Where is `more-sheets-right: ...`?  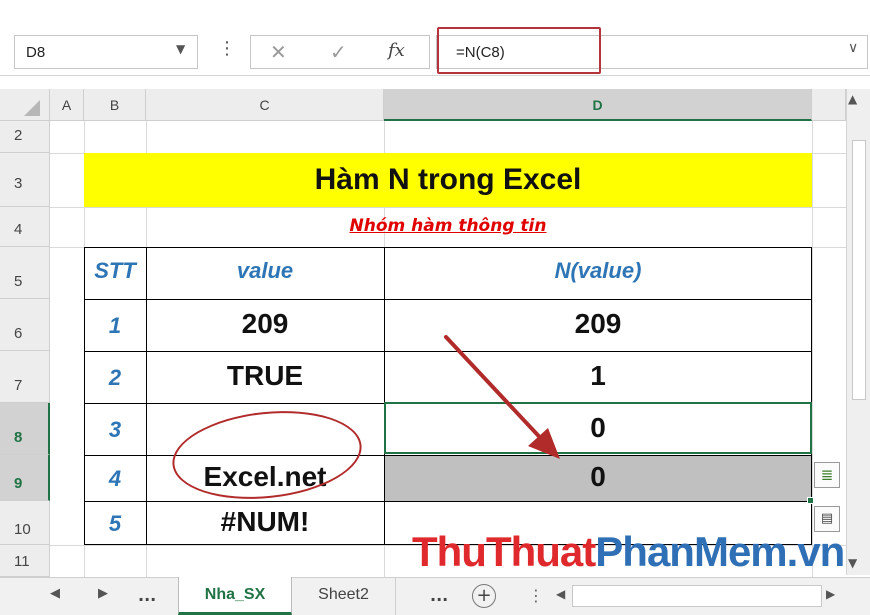 more-sheets-right: ... is located at coordinates (439, 595).